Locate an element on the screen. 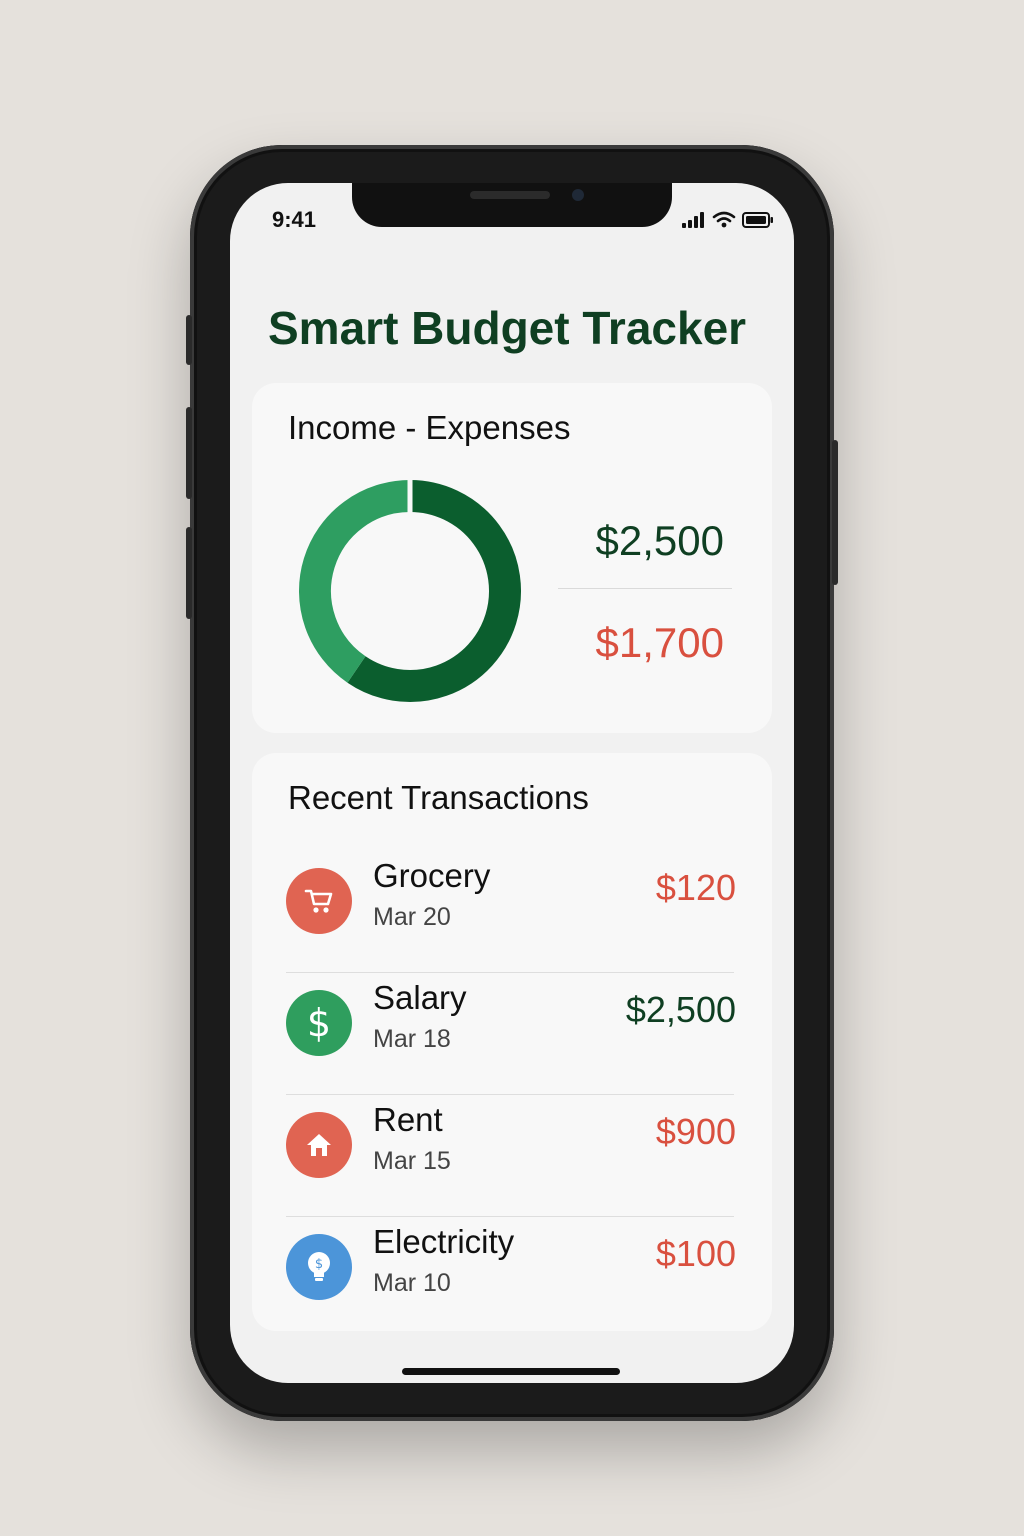  home-indicator is located at coordinates (511, 1371).